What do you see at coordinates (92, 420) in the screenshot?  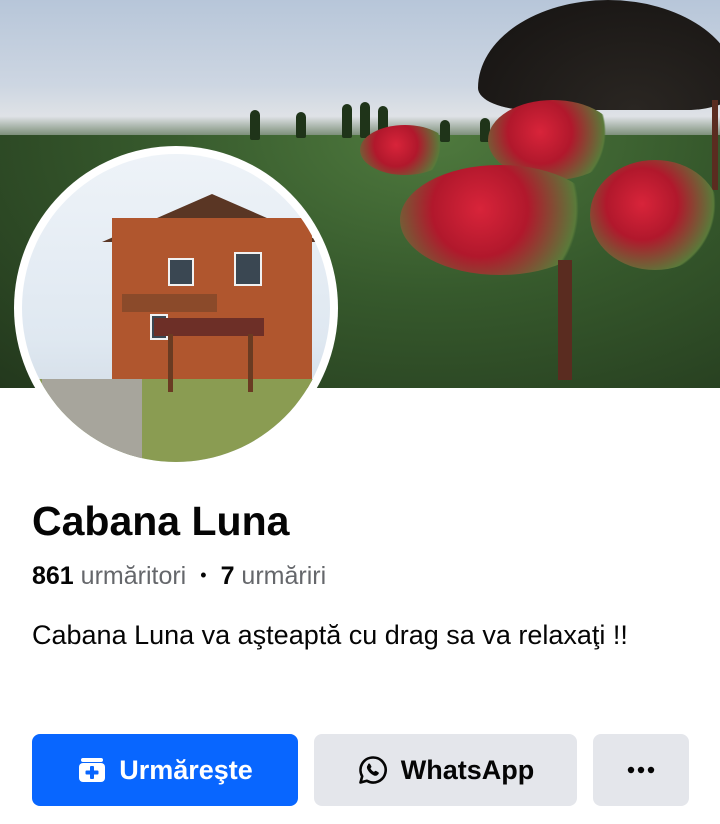 I see `gravel-path` at bounding box center [92, 420].